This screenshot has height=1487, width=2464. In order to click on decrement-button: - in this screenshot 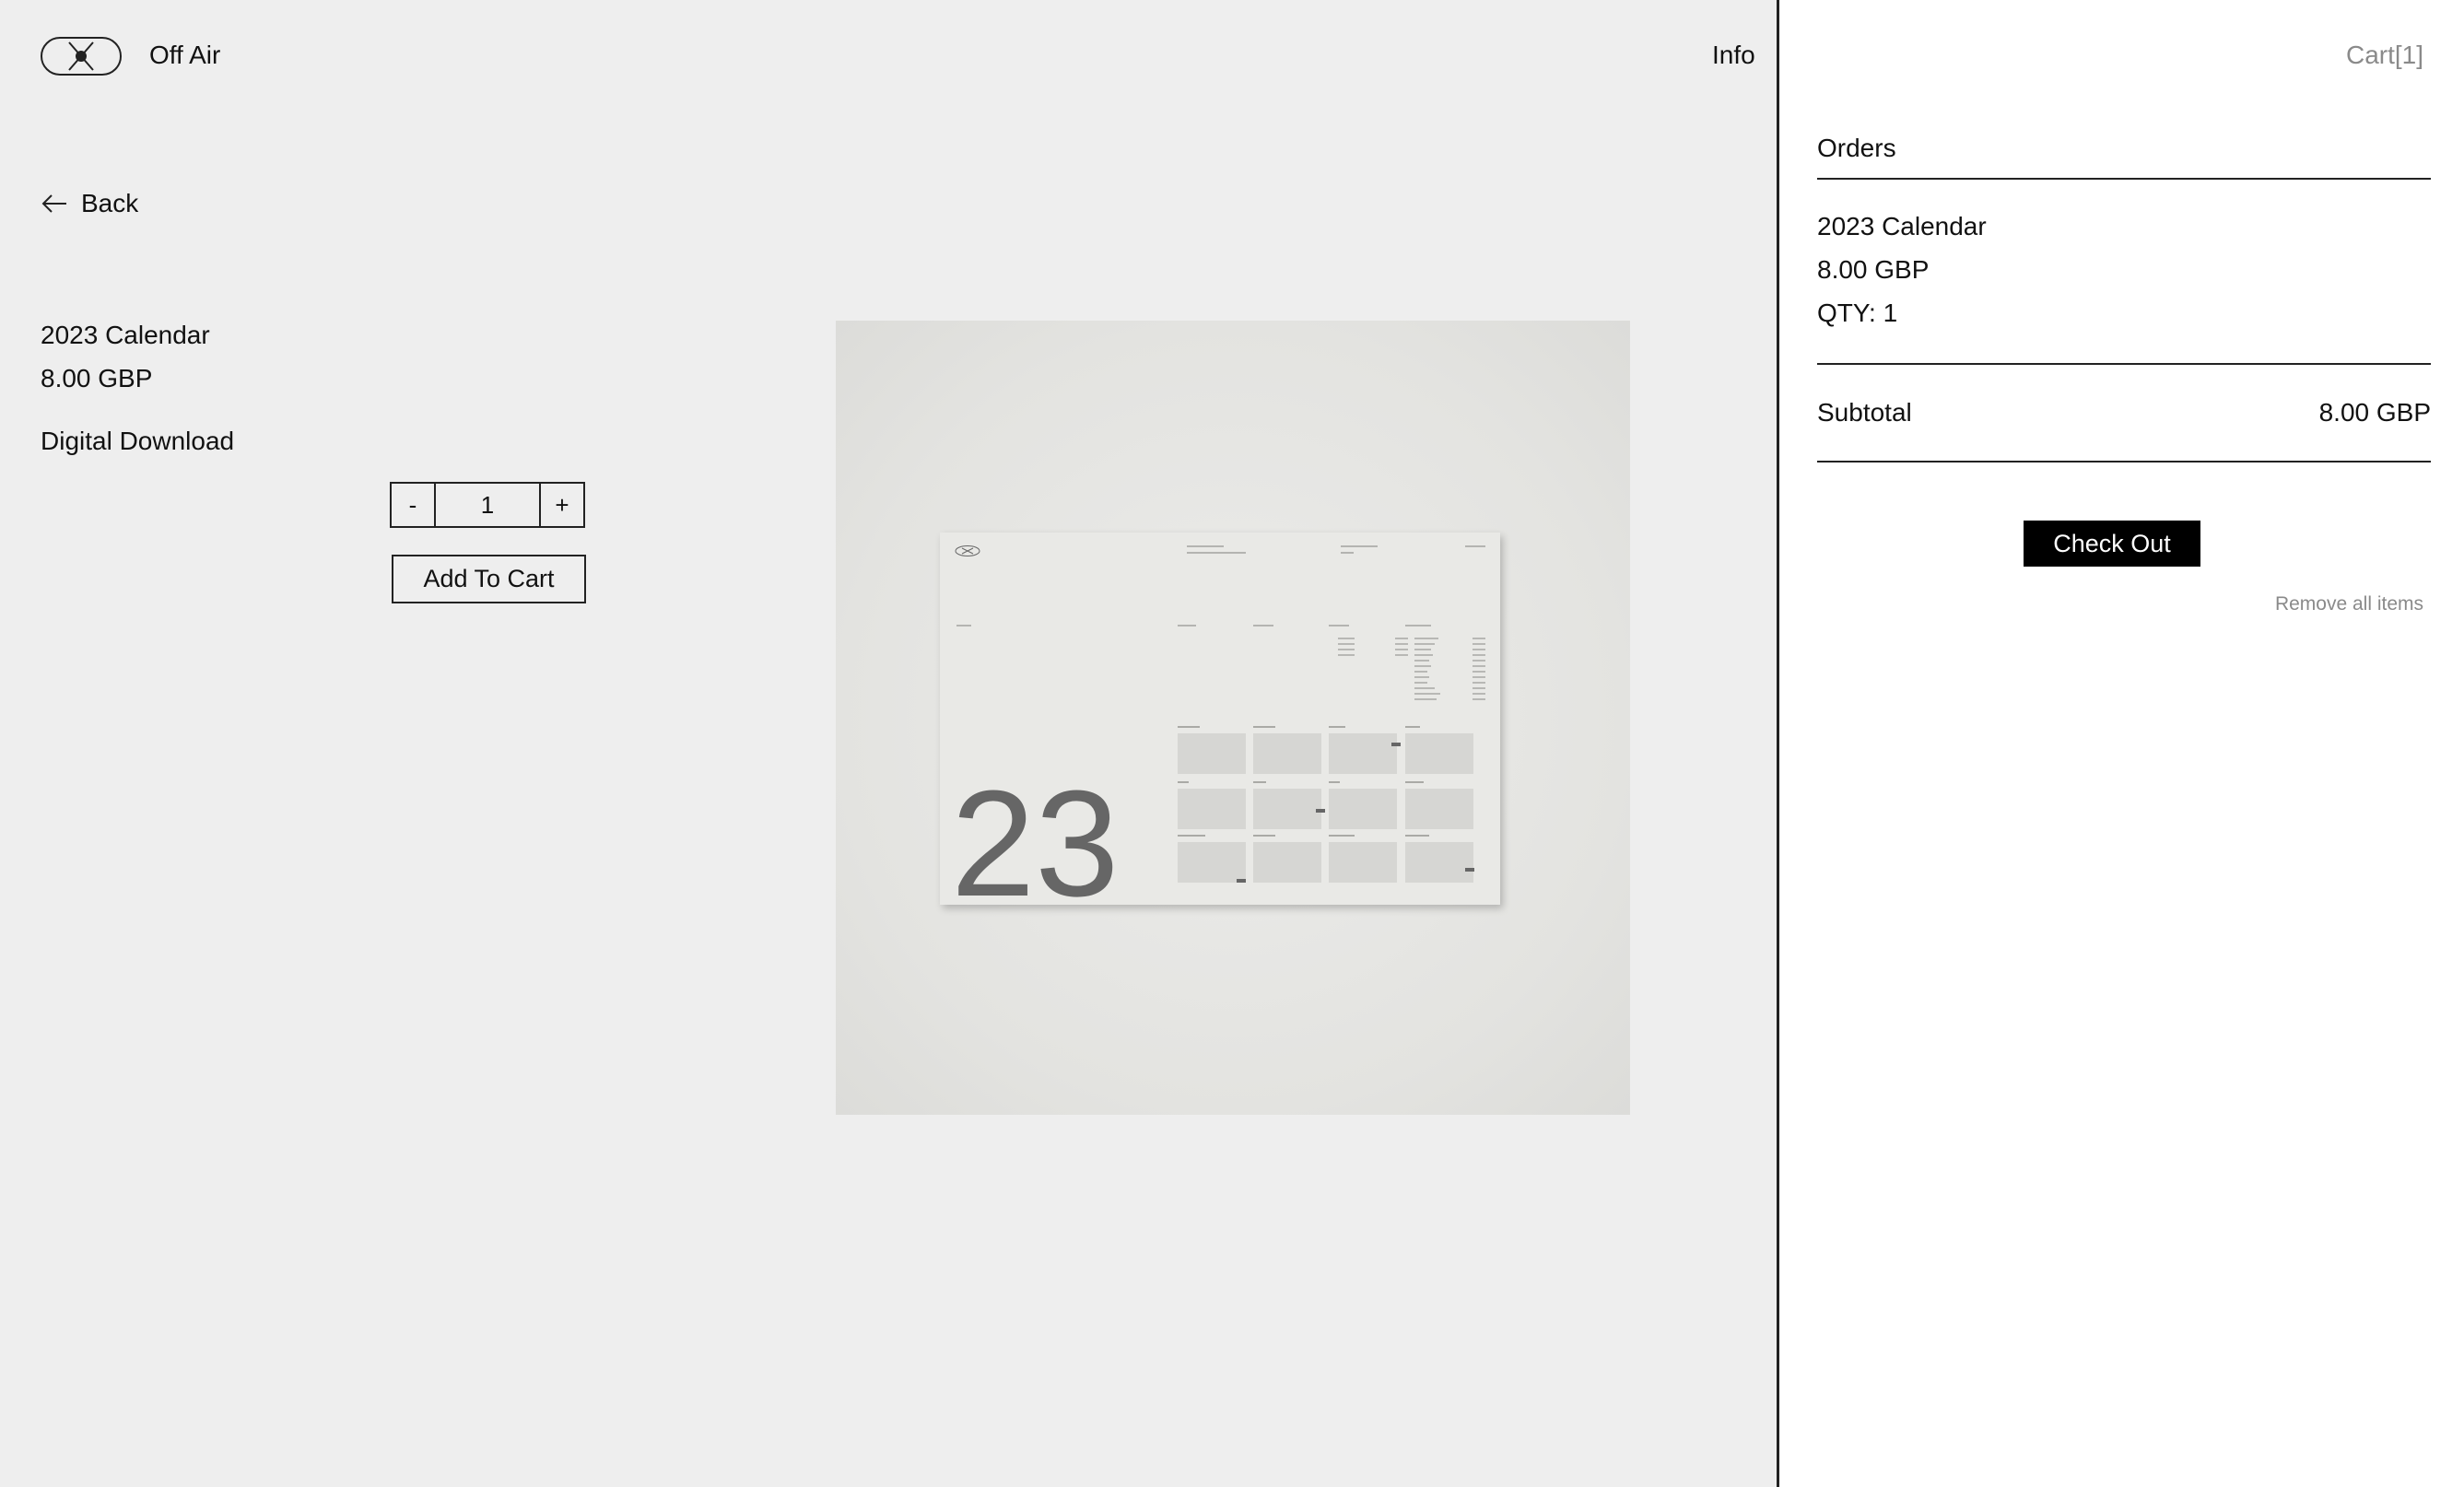, I will do `click(414, 505)`.